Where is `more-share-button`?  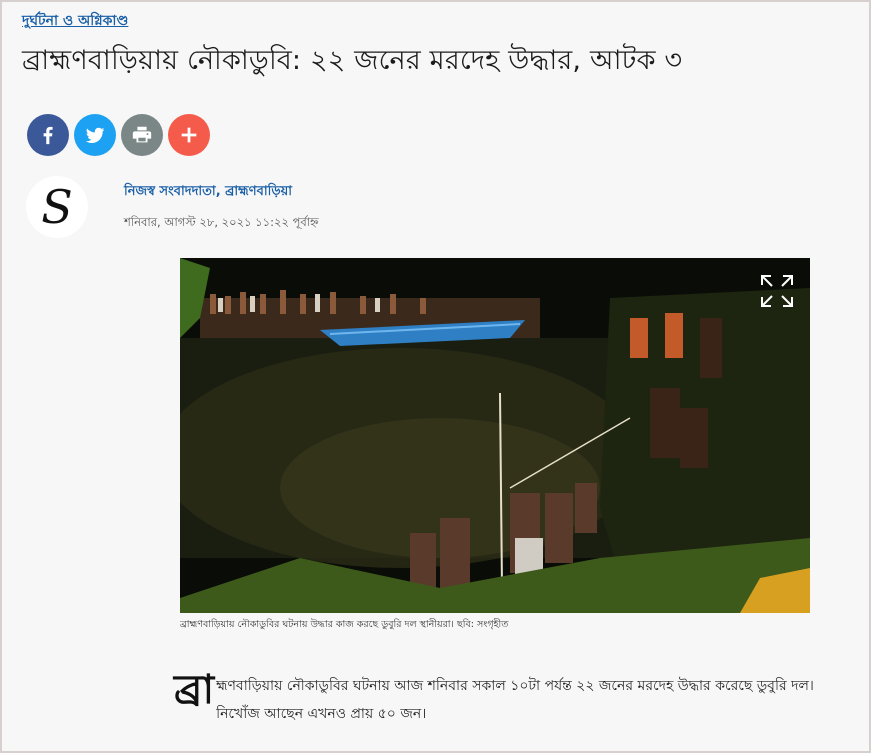 more-share-button is located at coordinates (189, 135).